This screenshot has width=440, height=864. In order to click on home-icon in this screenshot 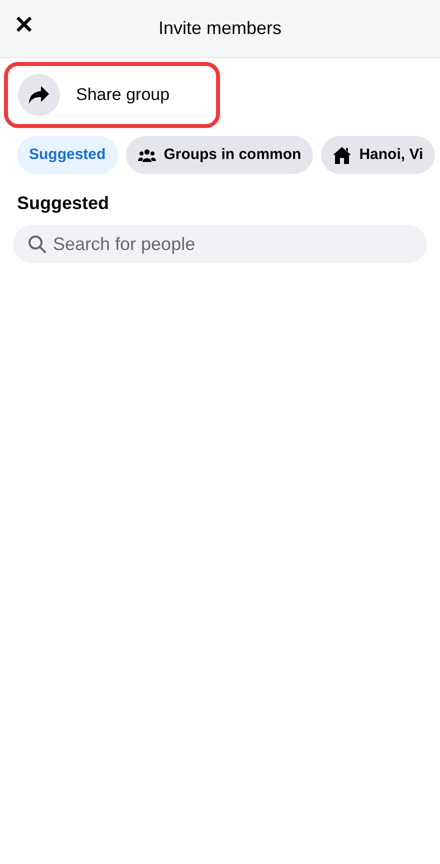, I will do `click(342, 155)`.